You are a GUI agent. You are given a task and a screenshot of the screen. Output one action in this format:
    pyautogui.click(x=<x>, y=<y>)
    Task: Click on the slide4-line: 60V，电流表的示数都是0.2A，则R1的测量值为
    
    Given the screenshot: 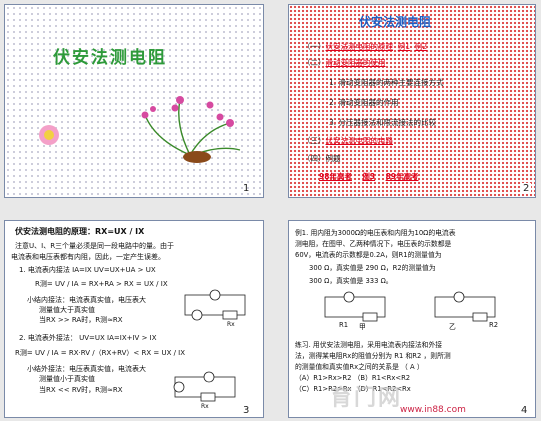 What is the action you would take?
    pyautogui.click(x=368, y=255)
    